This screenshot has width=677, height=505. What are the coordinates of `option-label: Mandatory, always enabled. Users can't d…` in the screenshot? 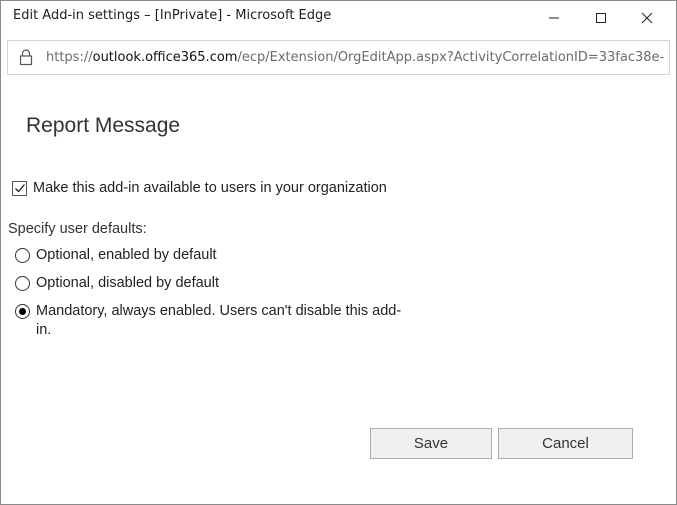 It's located at (219, 320).